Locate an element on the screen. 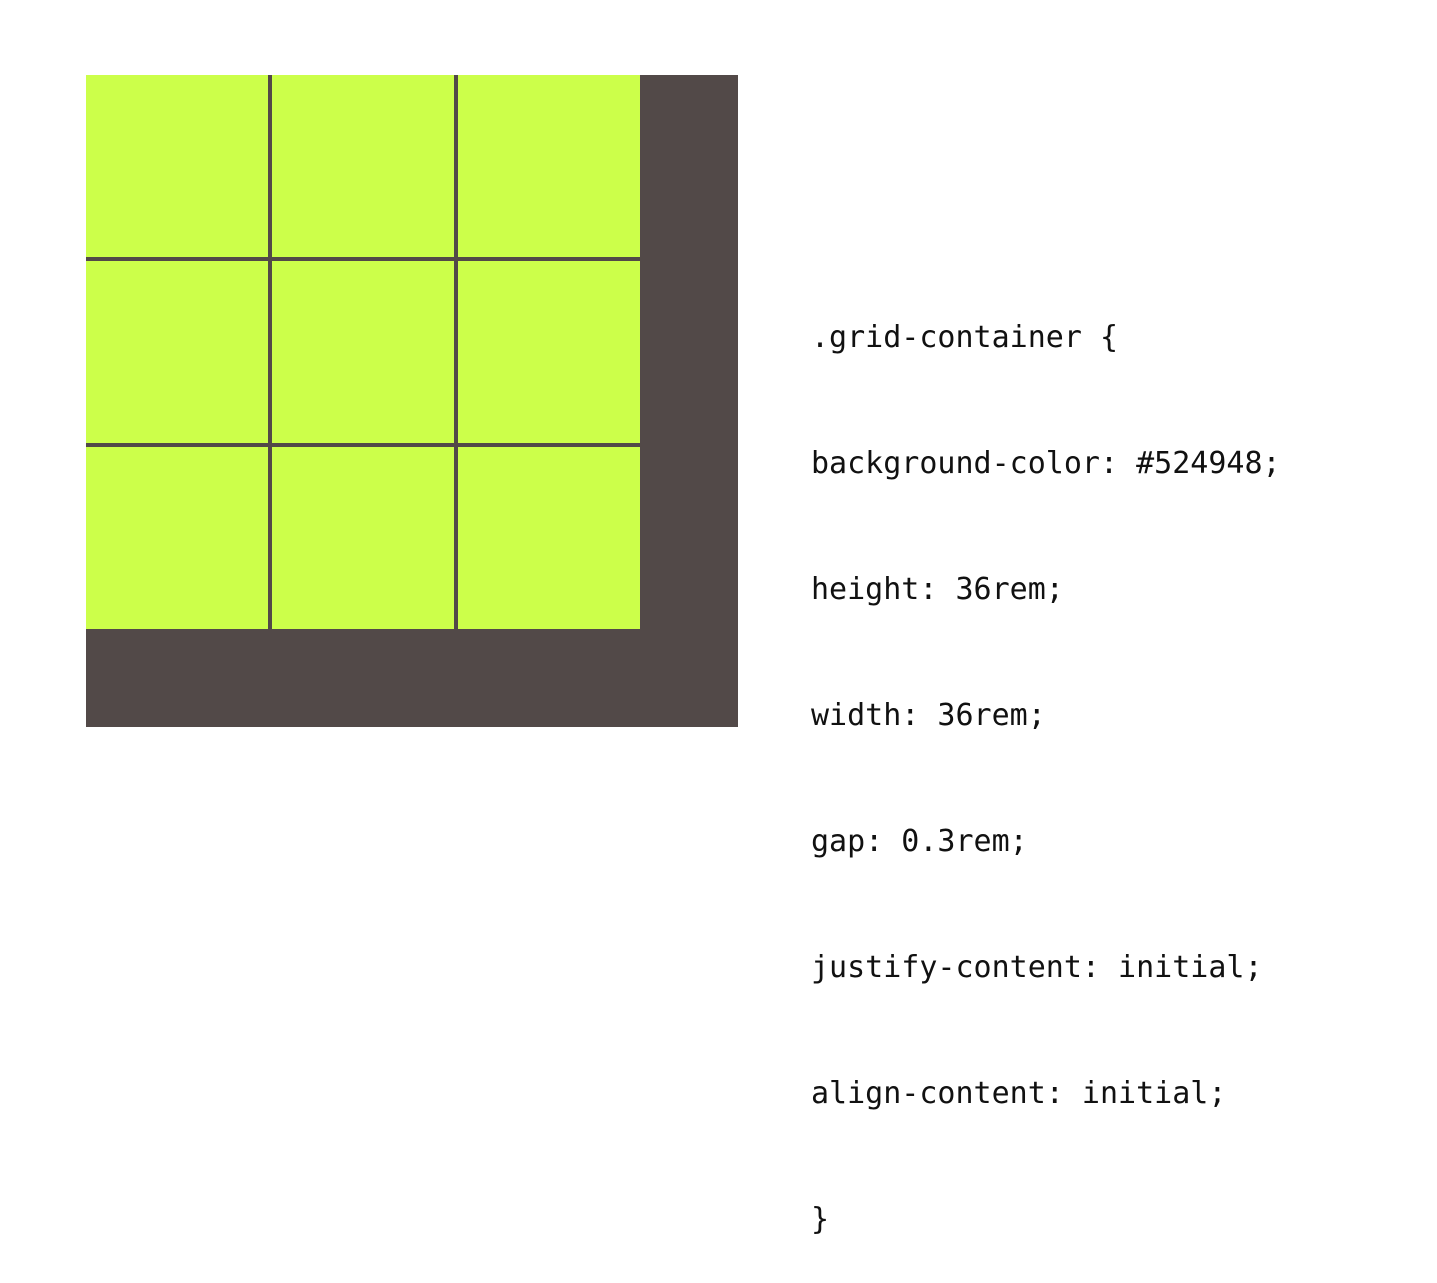 This screenshot has height=1283, width=1437. code-line-selector: .grid-container { is located at coordinates (965, 337).